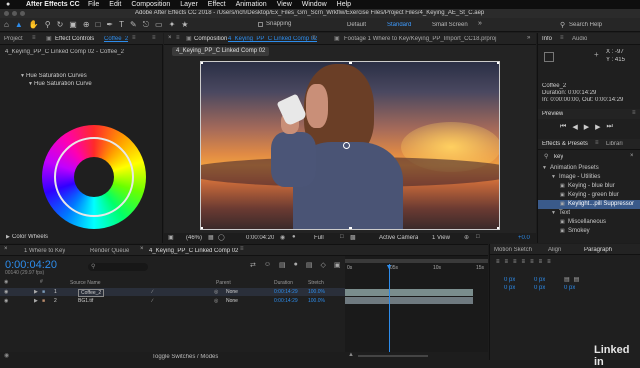 Image resolution: width=640 pixels, height=368 pixels. What do you see at coordinates (416, 261) in the screenshot?
I see `work-area-bar` at bounding box center [416, 261].